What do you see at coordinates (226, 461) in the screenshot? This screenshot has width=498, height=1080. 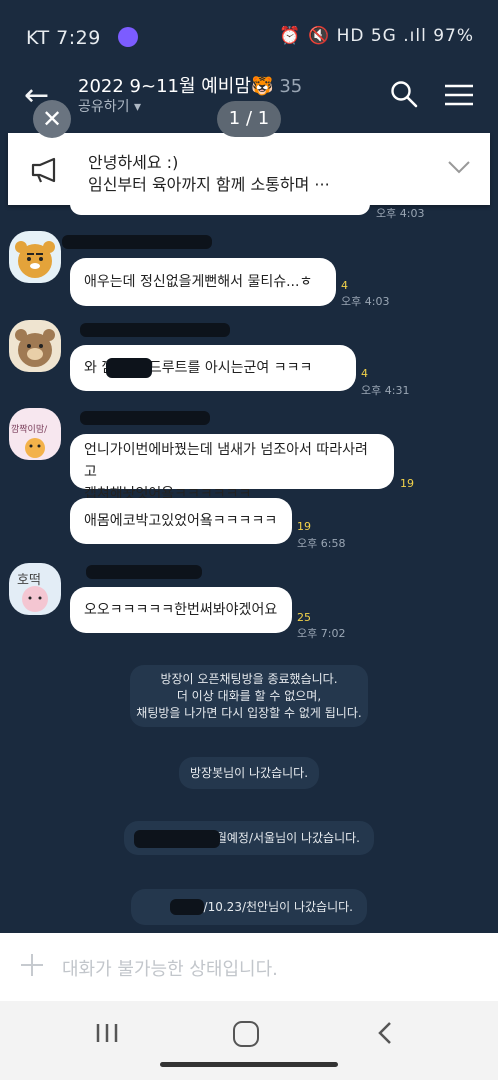 I see `message-text-line: 언니가이번에바꿨는데 냄새가 넘조아서 따라사려고` at bounding box center [226, 461].